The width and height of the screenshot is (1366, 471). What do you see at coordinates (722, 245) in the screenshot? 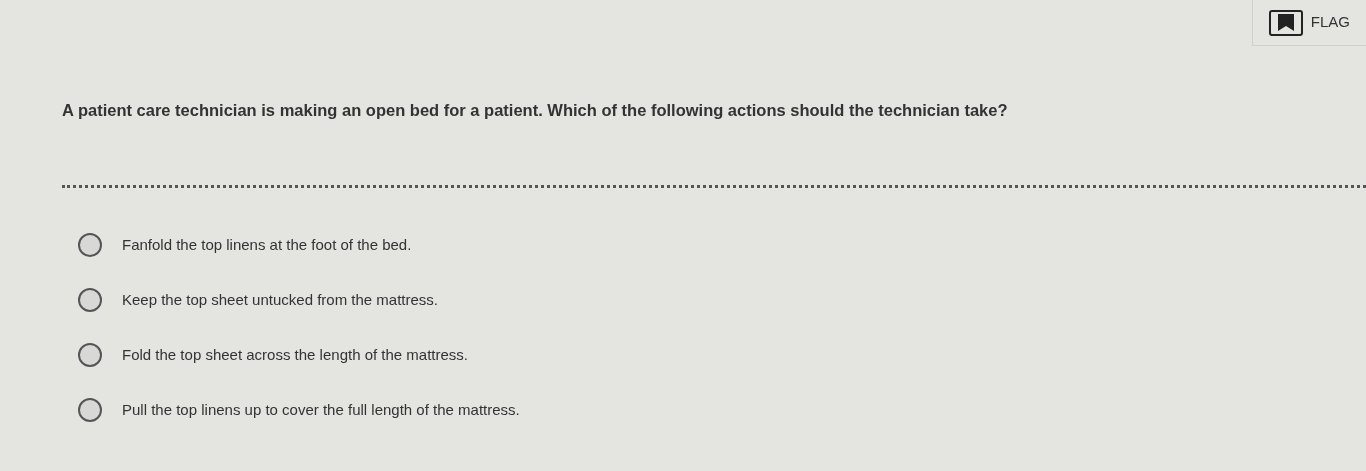
I see `answer-option: Fanfold the top linens at the foot of the bed.` at bounding box center [722, 245].